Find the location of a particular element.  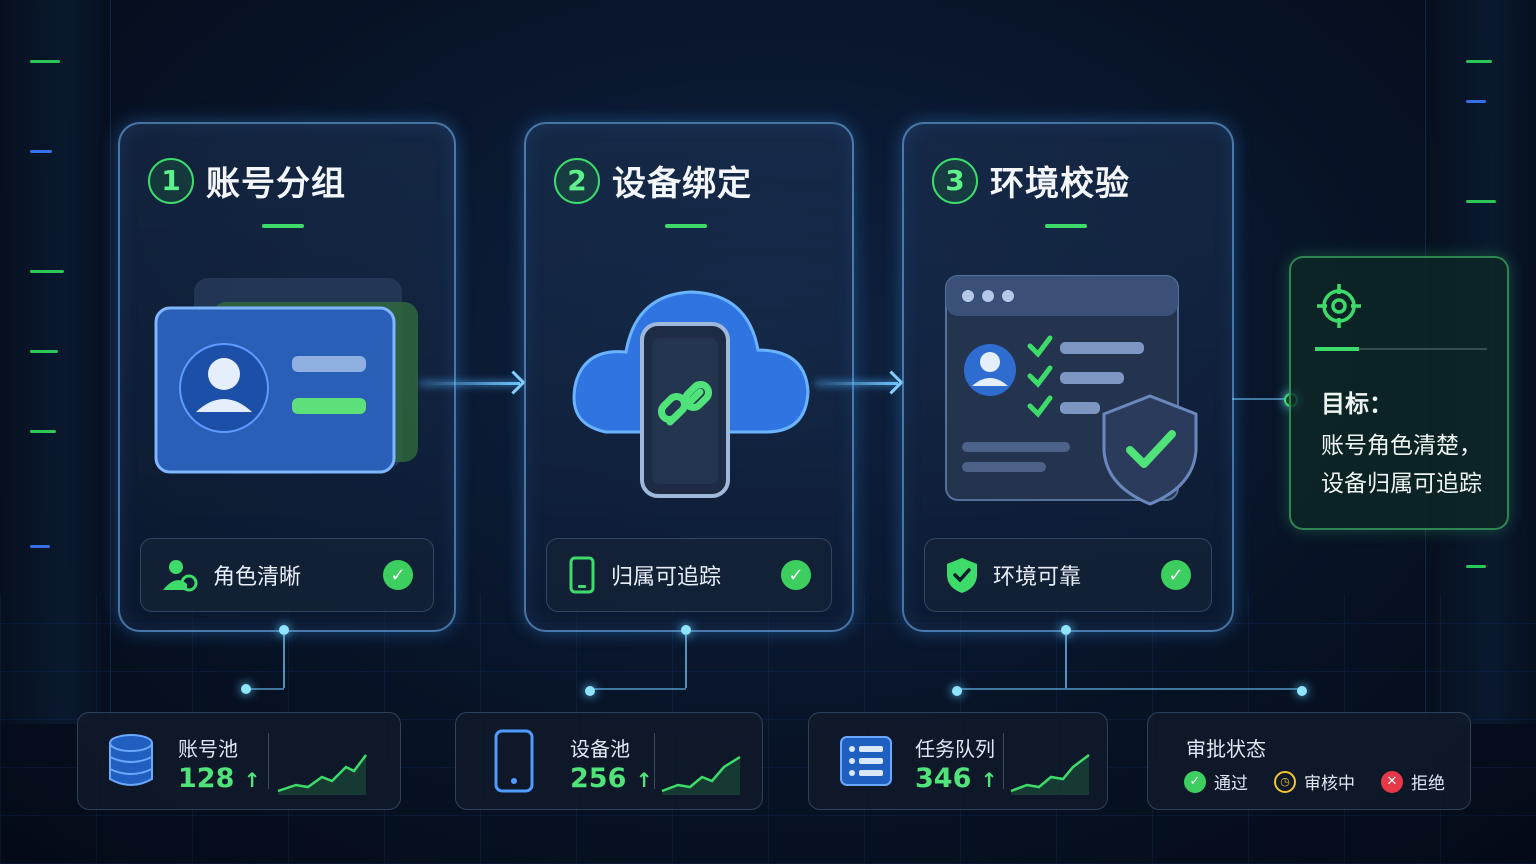

cloud-phone-link-icon is located at coordinates (691, 394).